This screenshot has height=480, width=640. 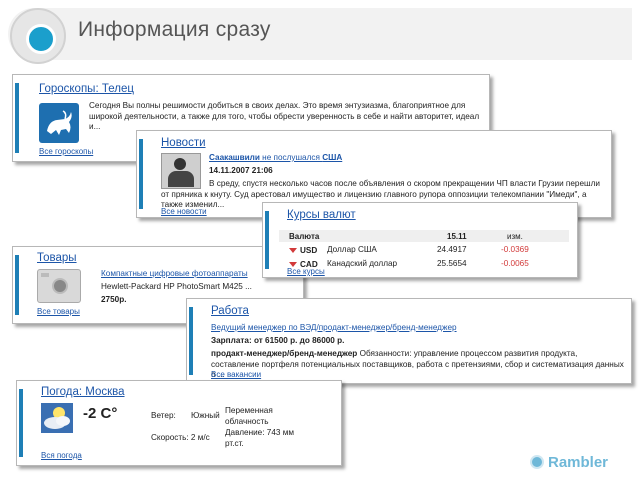 What do you see at coordinates (424, 250) in the screenshot?
I see `rates-row-usd: USD Доллар США 24.4917 -0.0369` at bounding box center [424, 250].